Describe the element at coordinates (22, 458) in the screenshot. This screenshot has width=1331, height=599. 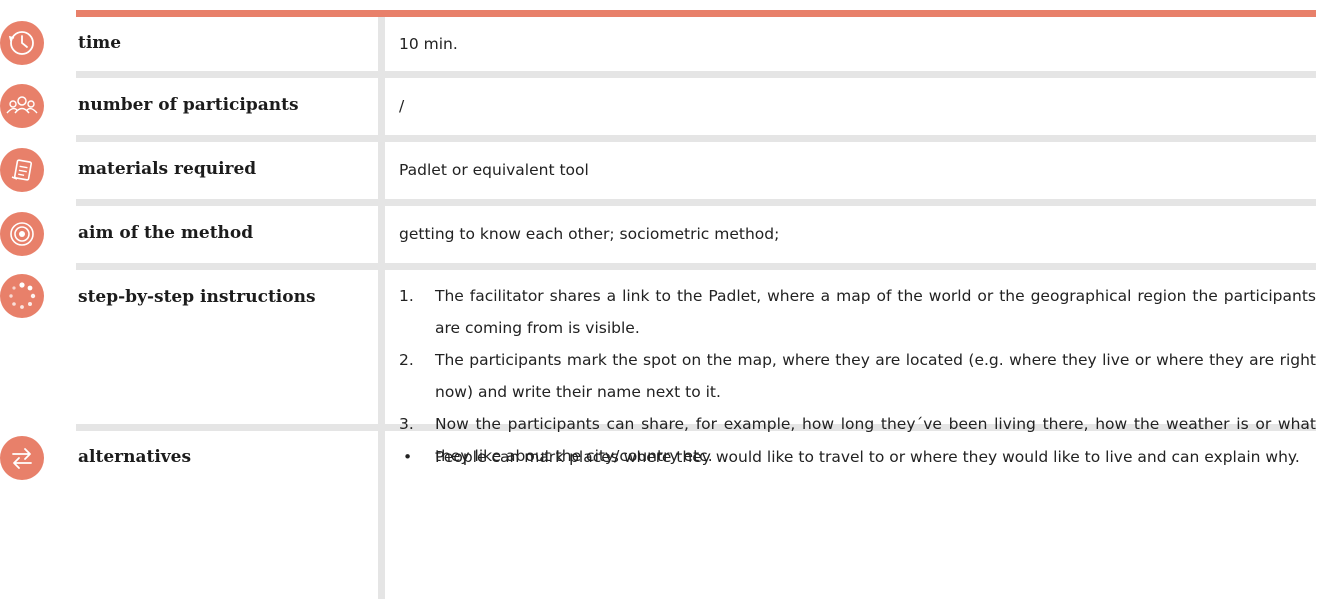
I see `swap-arrows-icon` at that location.